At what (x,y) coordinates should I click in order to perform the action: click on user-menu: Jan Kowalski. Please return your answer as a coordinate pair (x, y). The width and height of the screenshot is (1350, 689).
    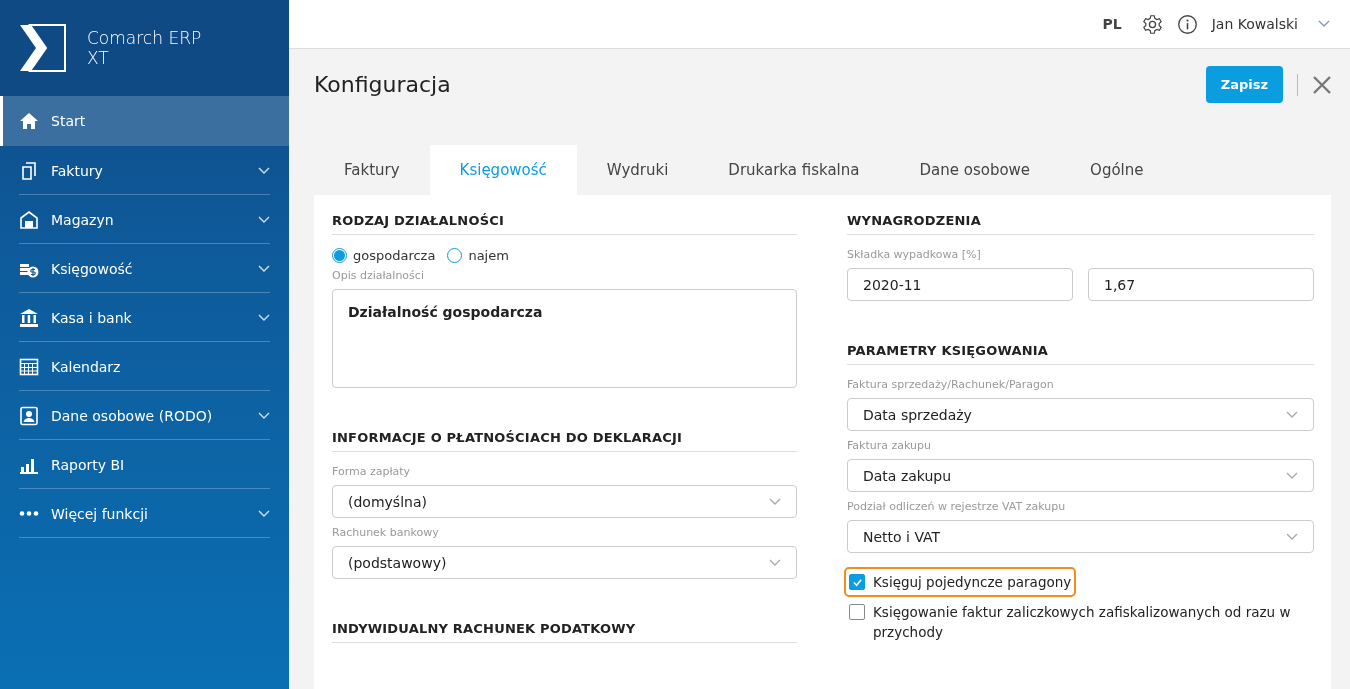
    Looking at the image, I should click on (1254, 24).